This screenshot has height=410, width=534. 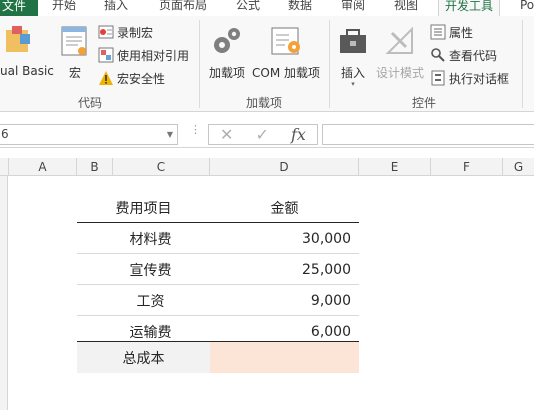 I want to click on macros-icon, so click(x=75, y=41).